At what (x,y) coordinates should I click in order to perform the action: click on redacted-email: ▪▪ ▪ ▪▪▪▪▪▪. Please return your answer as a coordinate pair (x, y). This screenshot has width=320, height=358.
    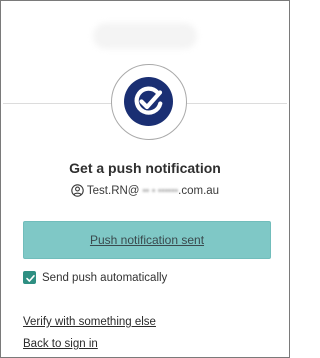
    Looking at the image, I should click on (160, 190).